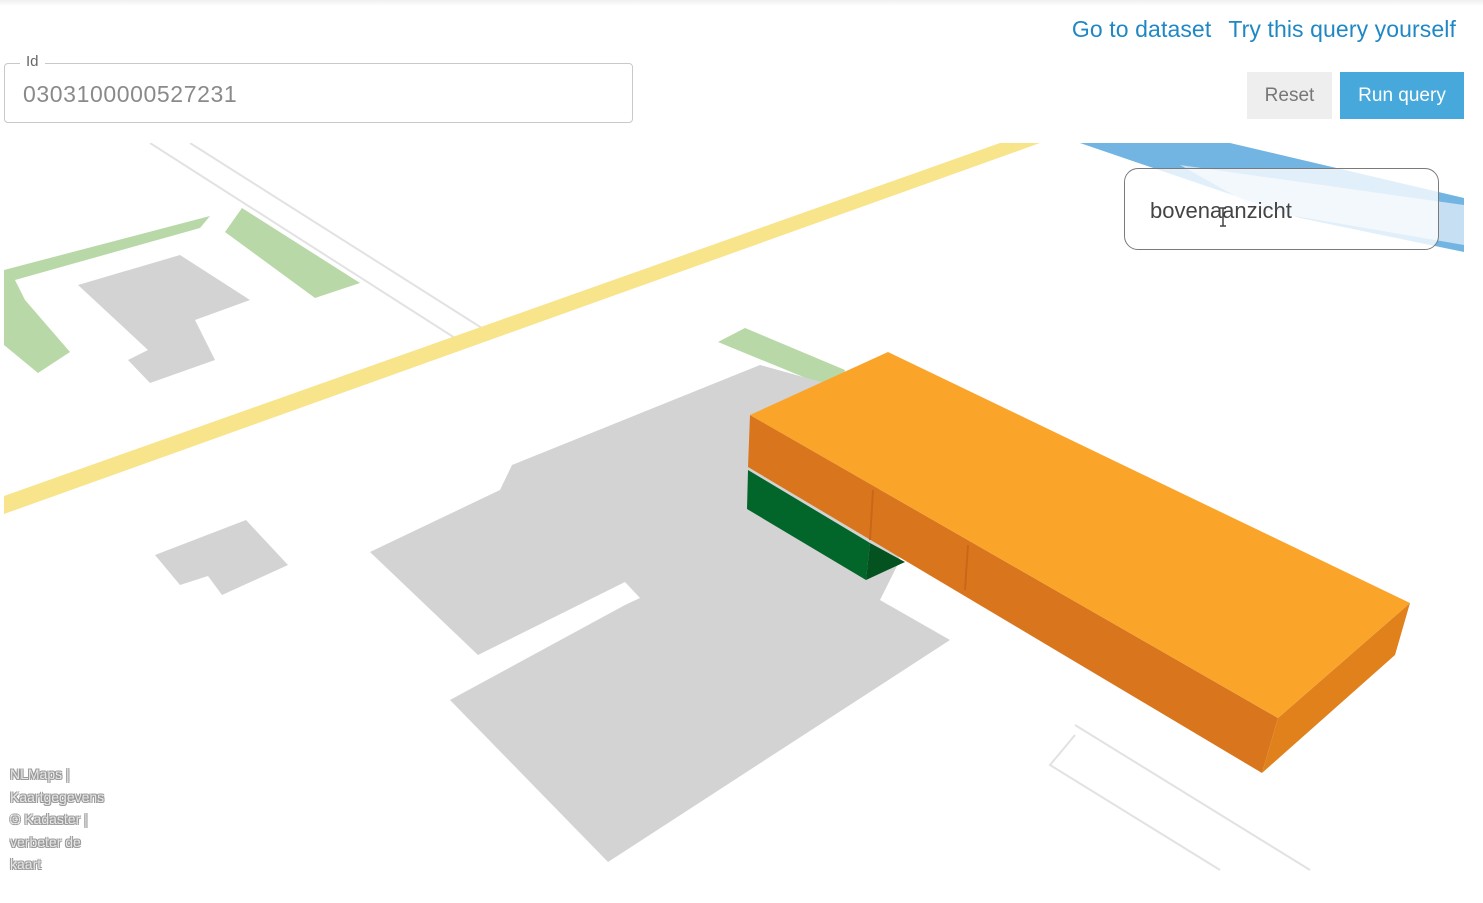 This screenshot has width=1483, height=903. I want to click on attribution-line: Kaartgegevens, so click(57, 796).